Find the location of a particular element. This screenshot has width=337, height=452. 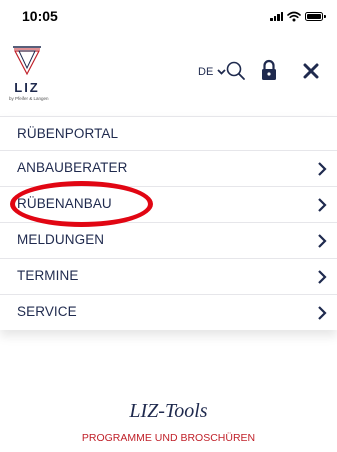

logo-text: LIZ is located at coordinates (27, 87).